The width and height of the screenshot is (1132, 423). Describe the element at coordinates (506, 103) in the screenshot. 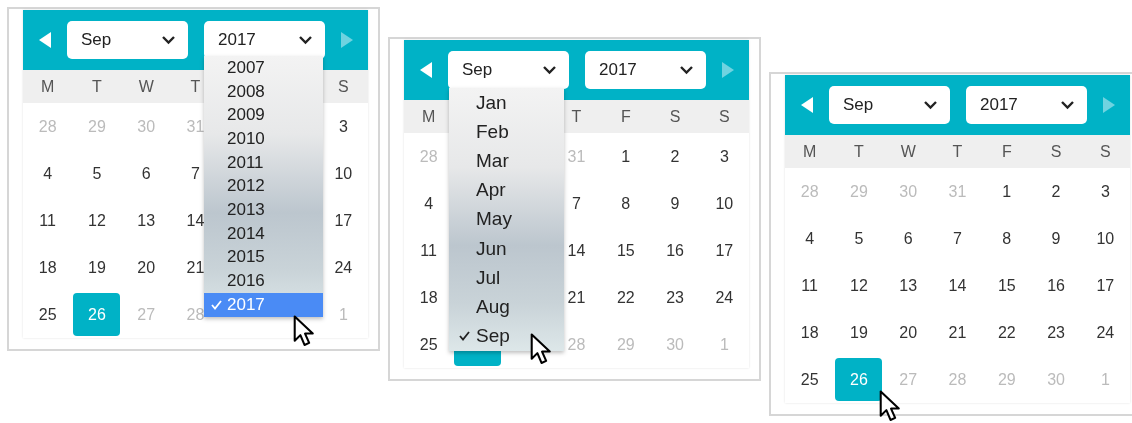

I see `dropdown-option: Jan` at that location.